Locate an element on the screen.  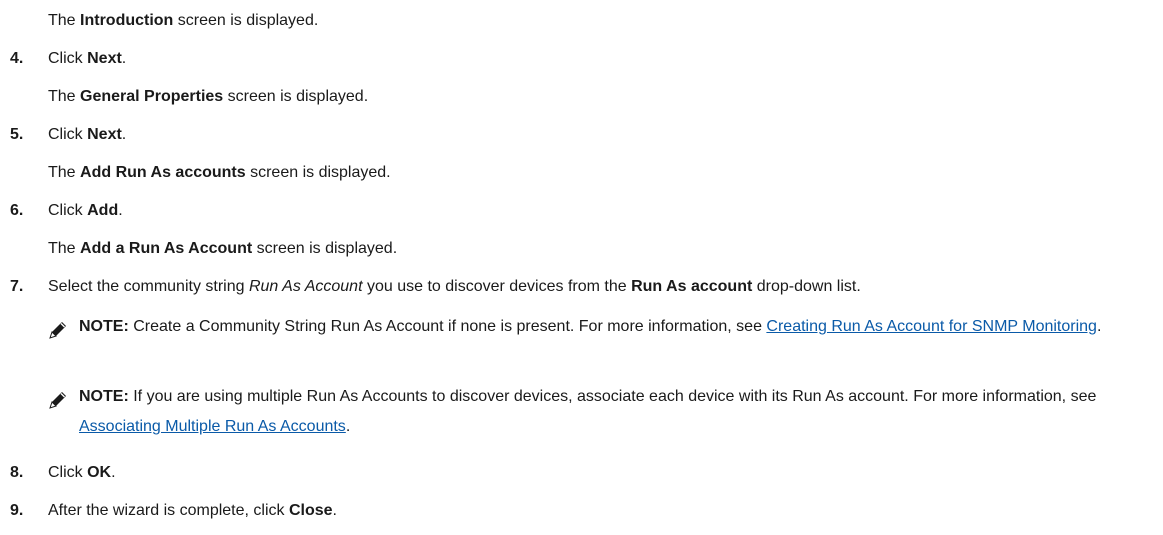
dropdown-name: Run As account is located at coordinates (692, 286).